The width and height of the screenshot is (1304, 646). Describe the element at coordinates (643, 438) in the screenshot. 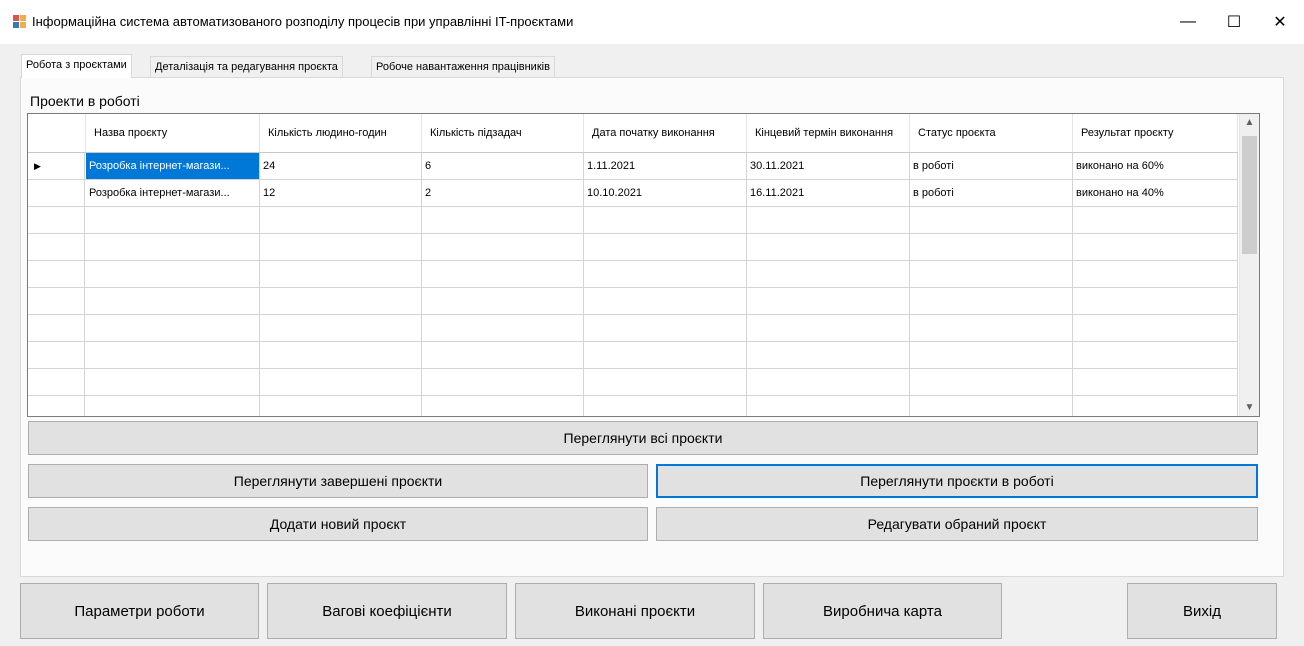

I see `view-all-projects-button: Переглянути всі проєкти` at that location.